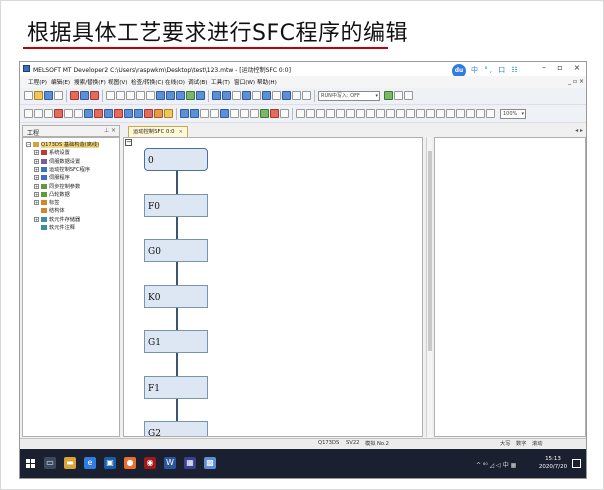  What do you see at coordinates (57, 220) in the screenshot?
I see `tree-item: + 软元件存储器` at bounding box center [57, 220].